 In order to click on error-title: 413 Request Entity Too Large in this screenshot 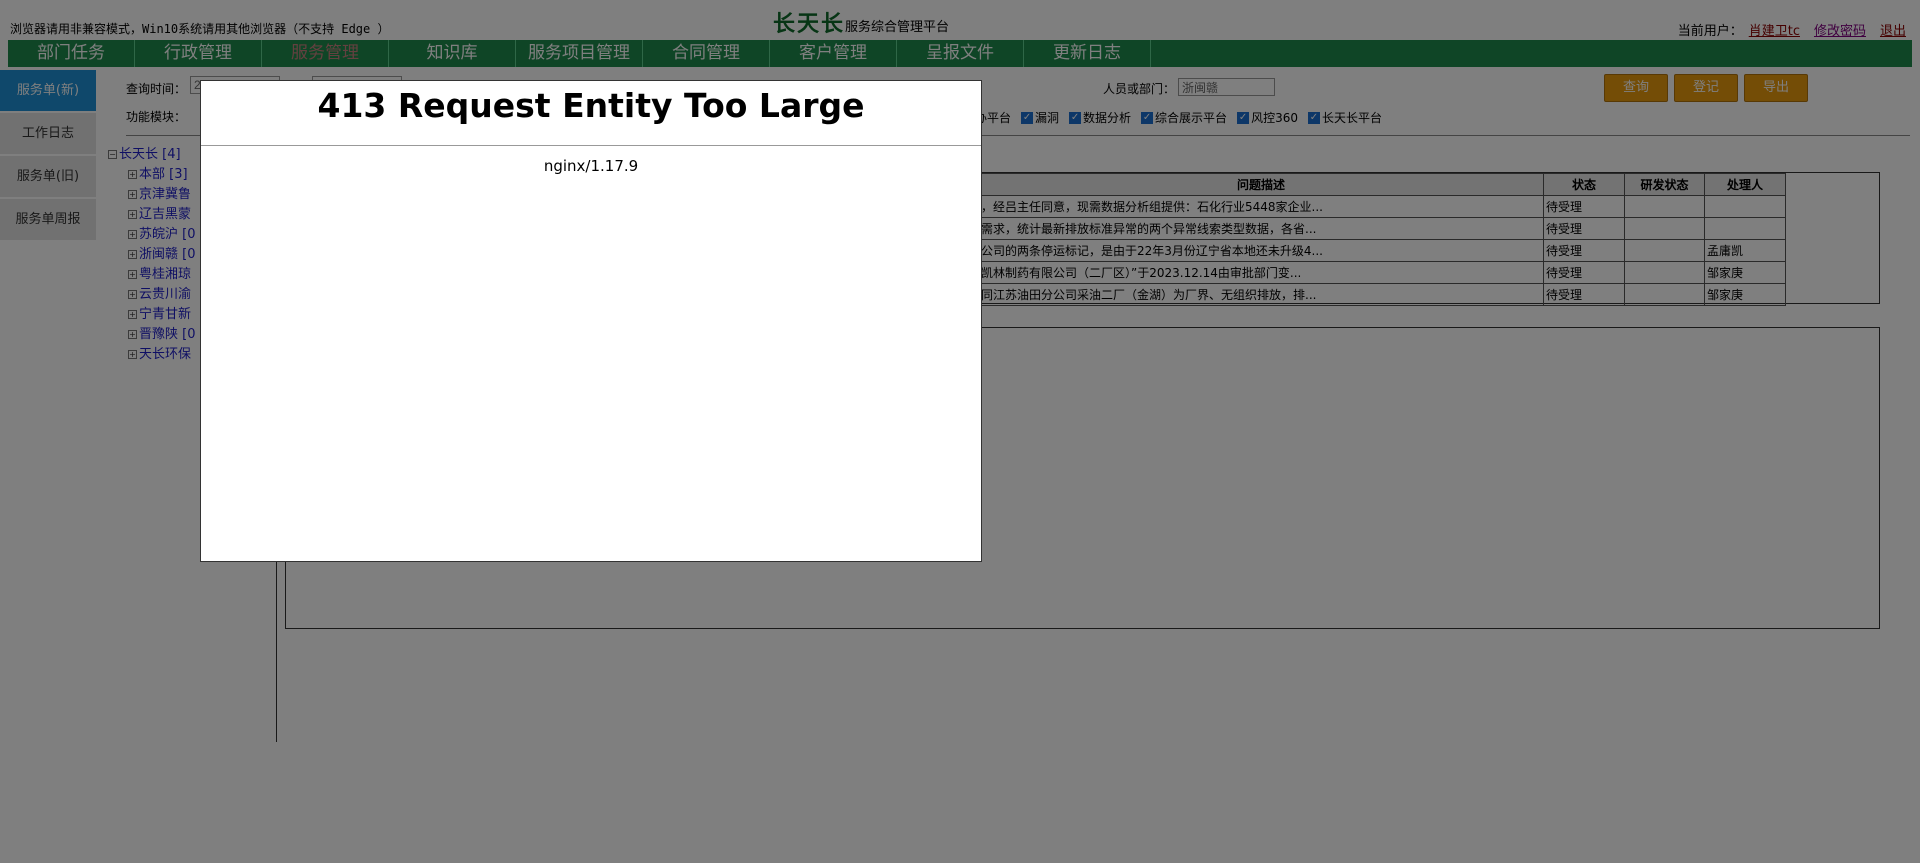, I will do `click(591, 105)`.